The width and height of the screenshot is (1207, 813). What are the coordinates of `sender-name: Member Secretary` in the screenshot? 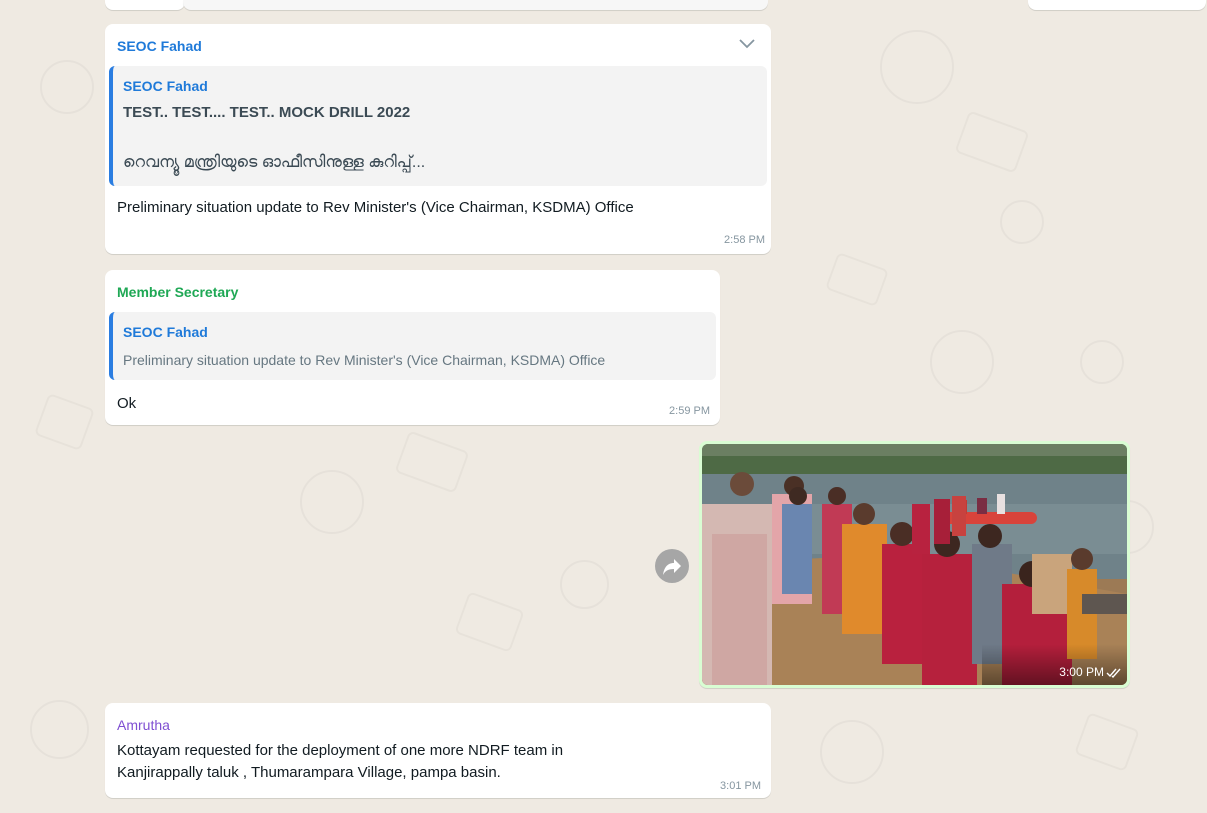 It's located at (177, 292).